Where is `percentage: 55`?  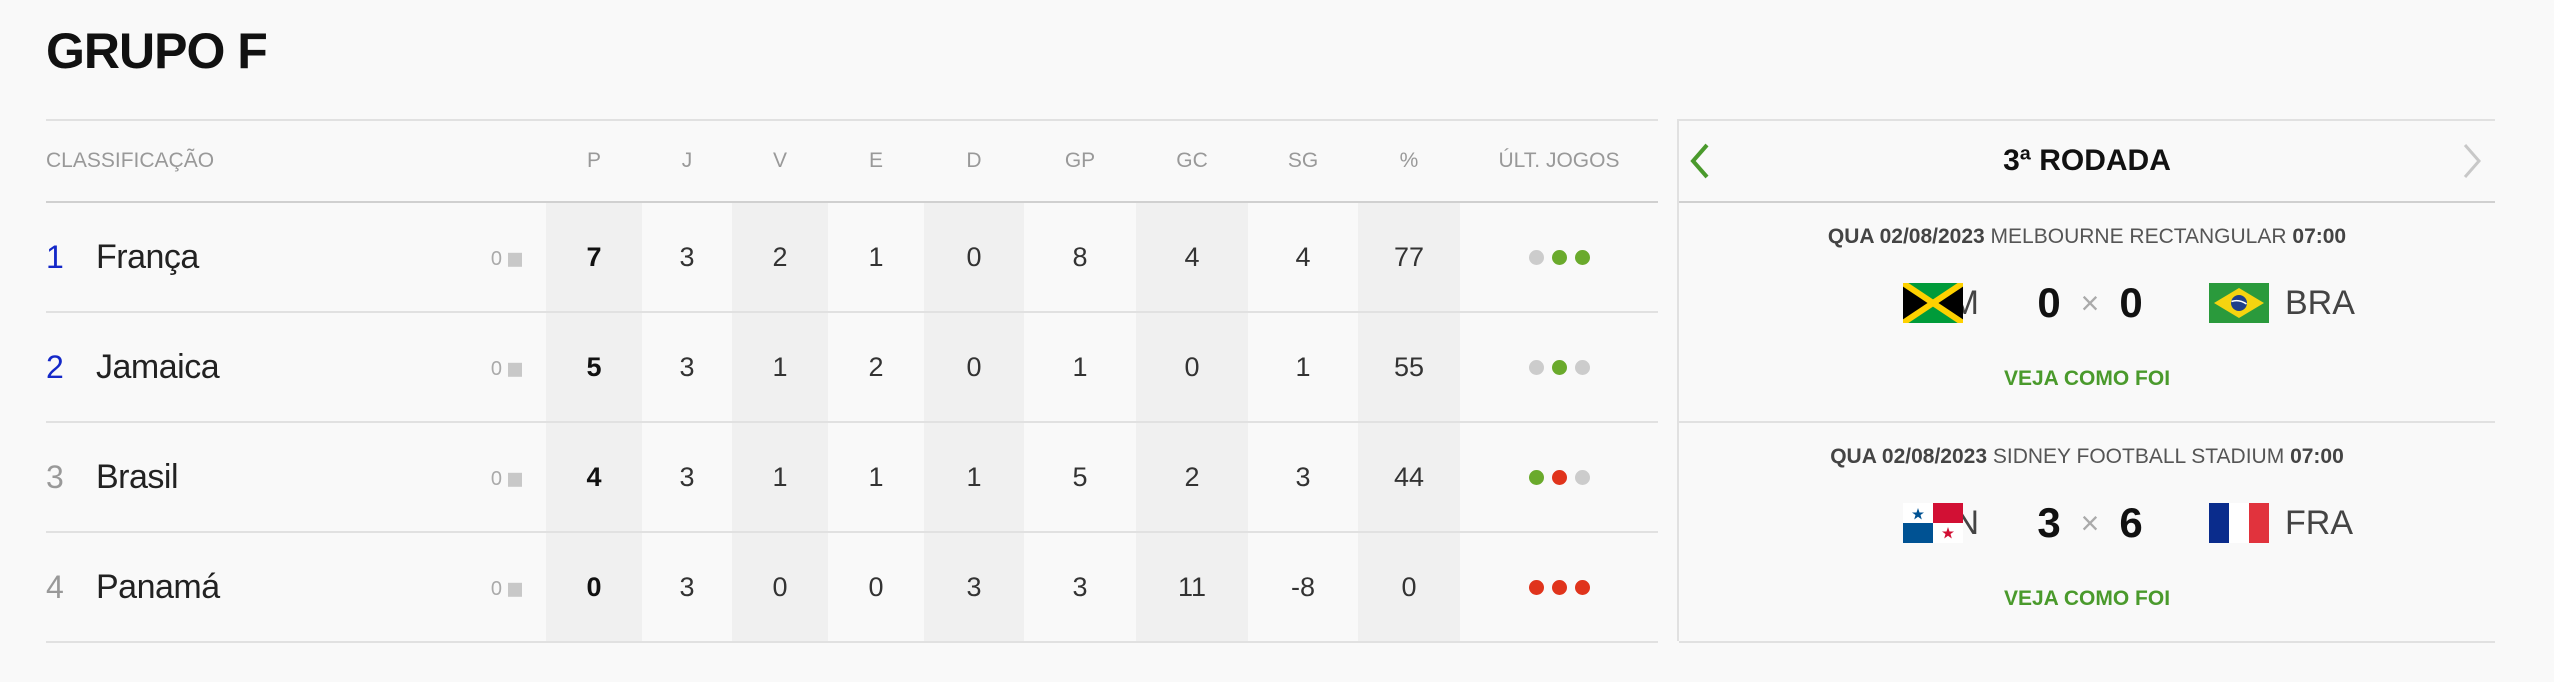 percentage: 55 is located at coordinates (1409, 367).